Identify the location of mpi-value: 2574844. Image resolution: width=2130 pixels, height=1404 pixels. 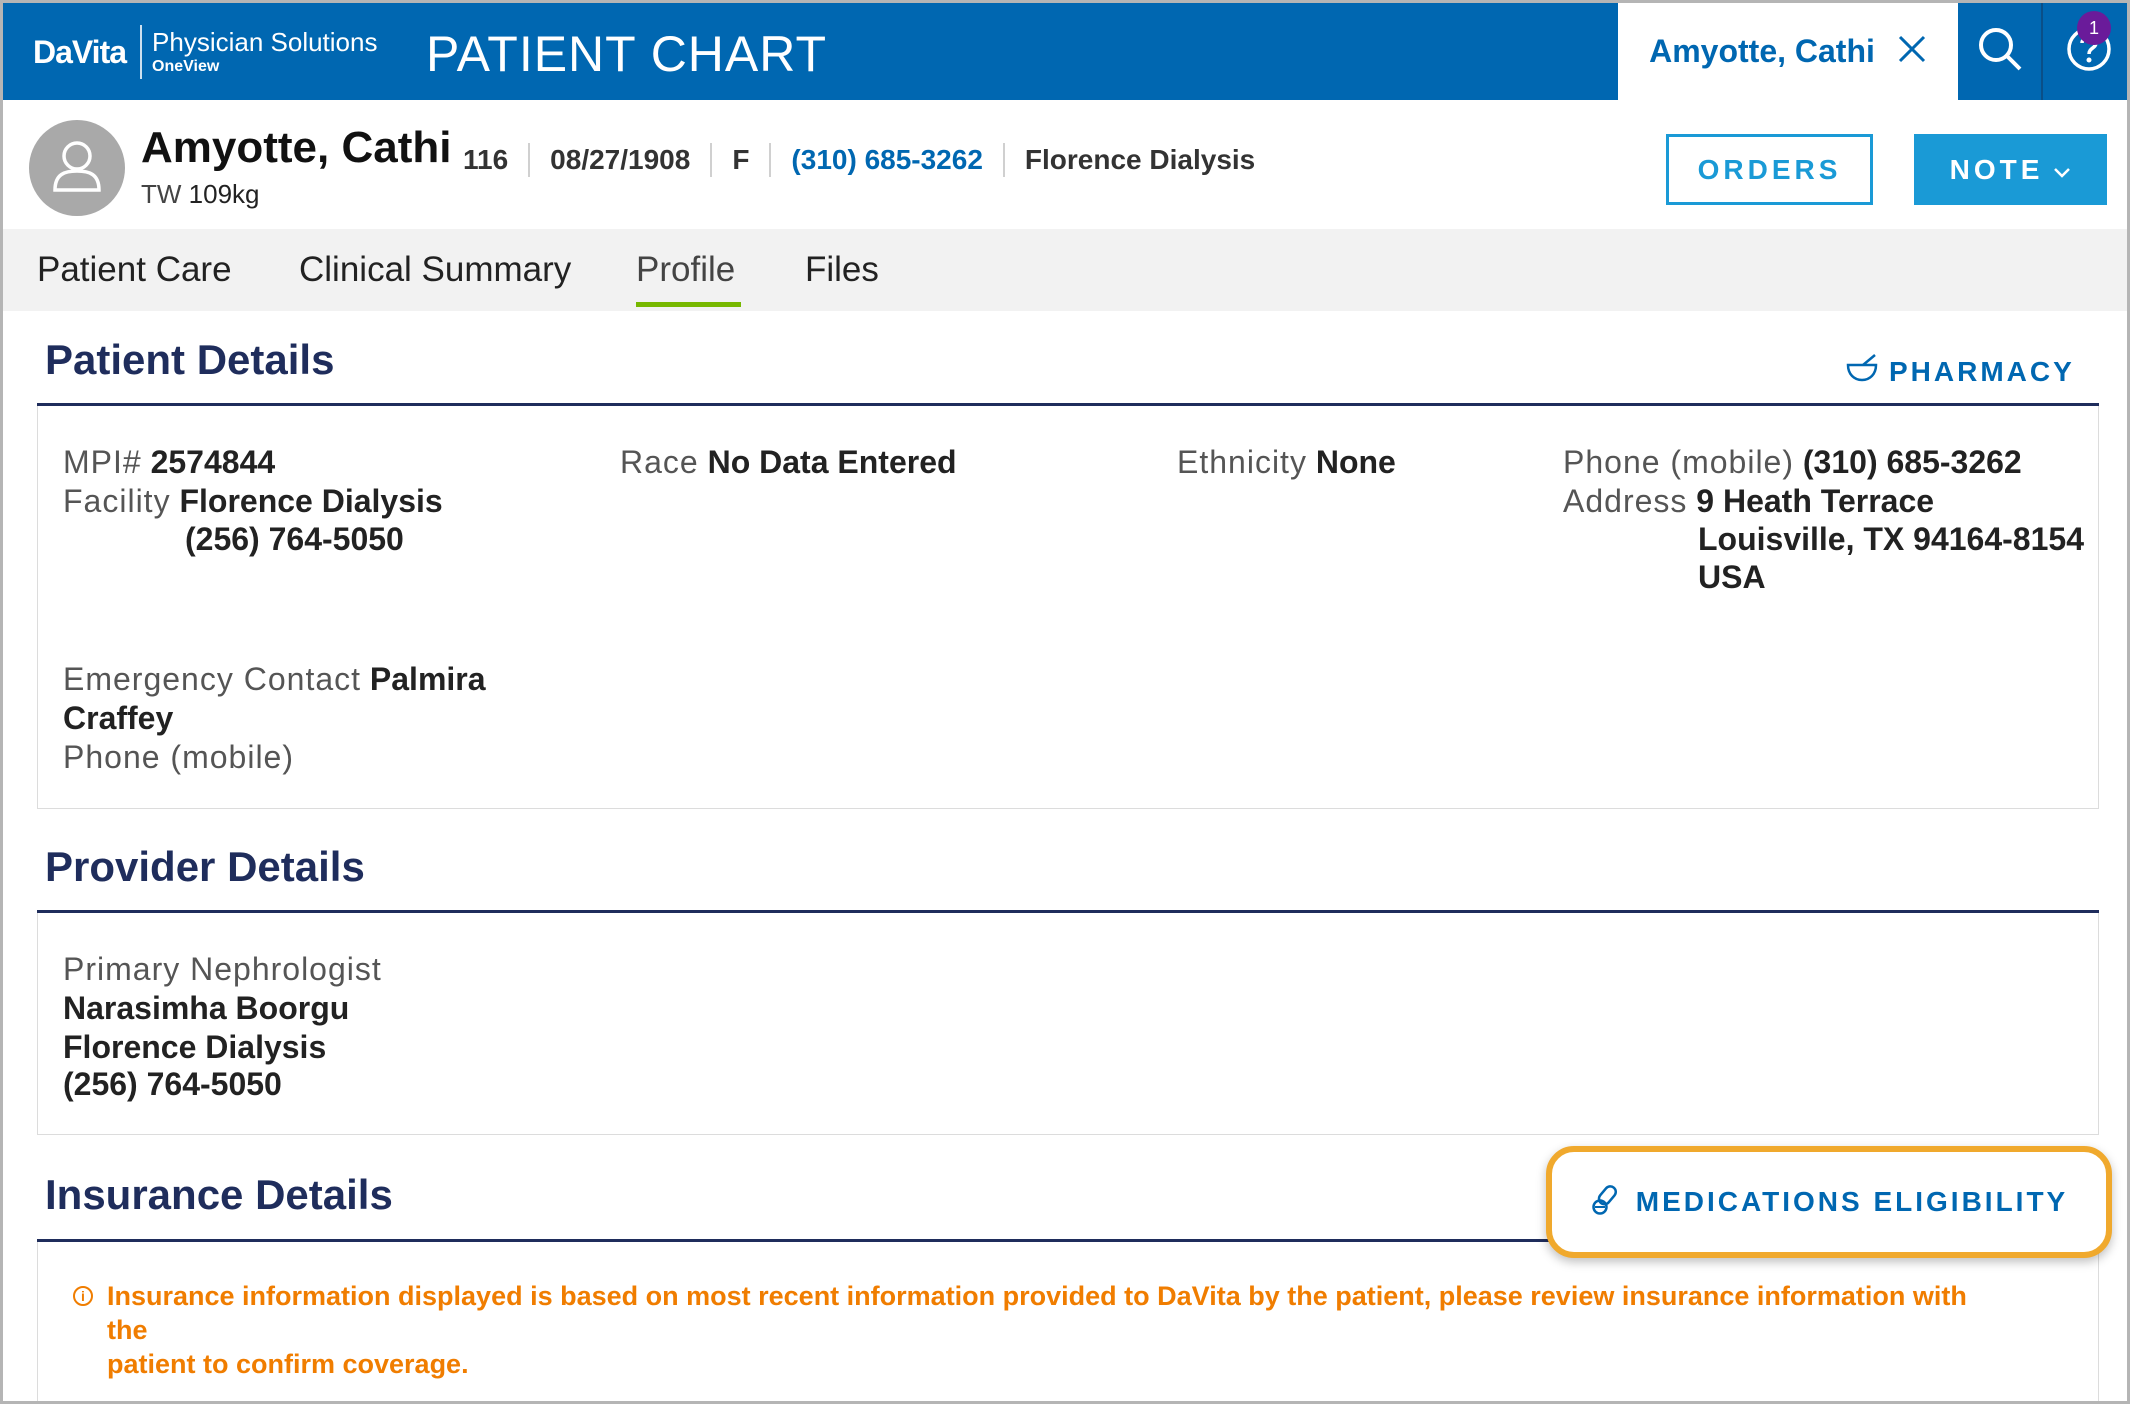
(213, 462).